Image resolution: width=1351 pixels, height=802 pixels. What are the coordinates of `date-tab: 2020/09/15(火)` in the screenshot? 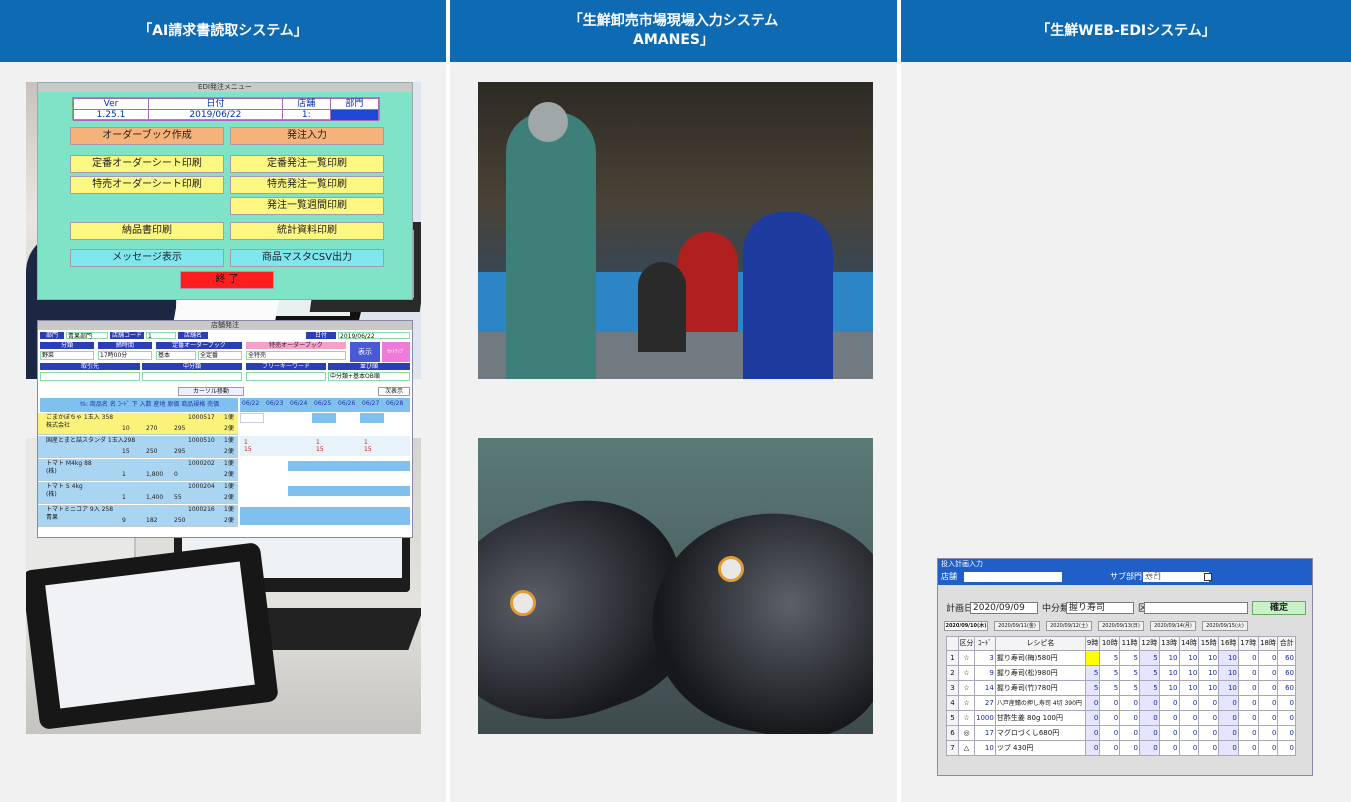 It's located at (1225, 626).